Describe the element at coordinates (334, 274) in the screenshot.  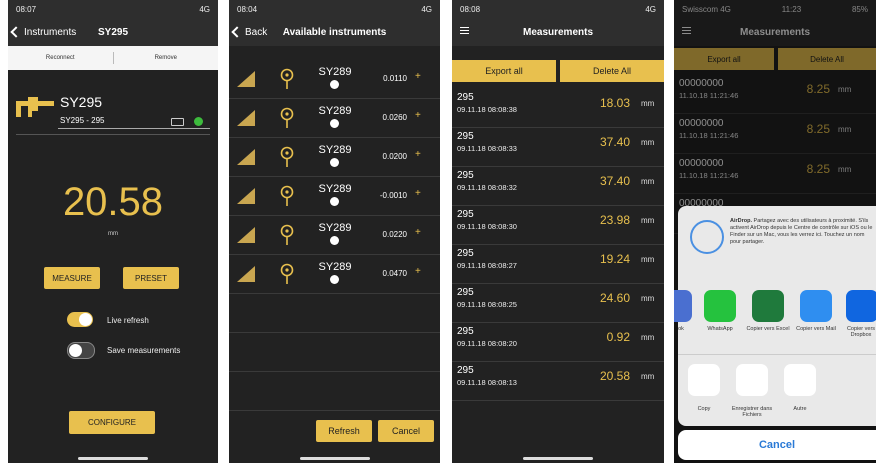
I see `instrument-row: SY289 0.0470 +` at that location.